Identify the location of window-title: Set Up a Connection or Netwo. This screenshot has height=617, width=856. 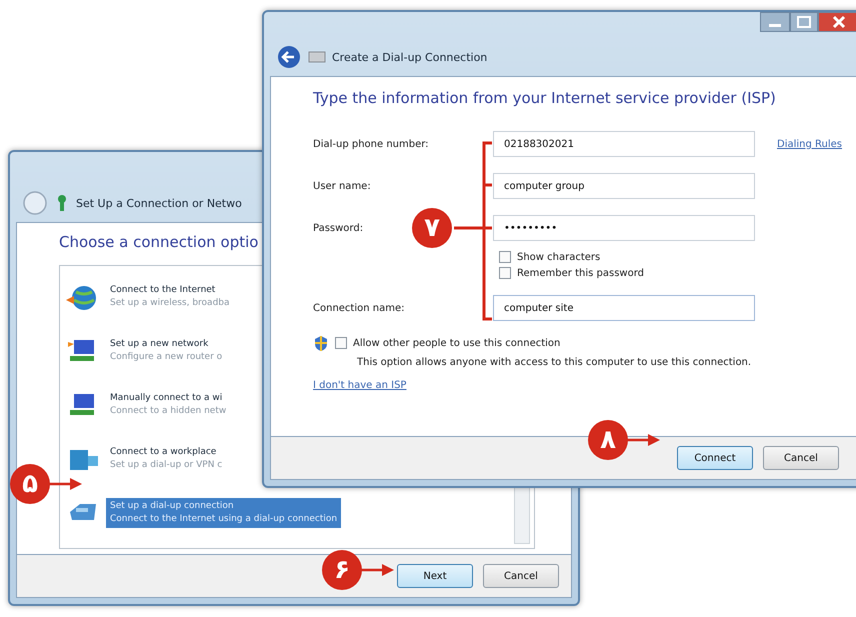
(159, 203).